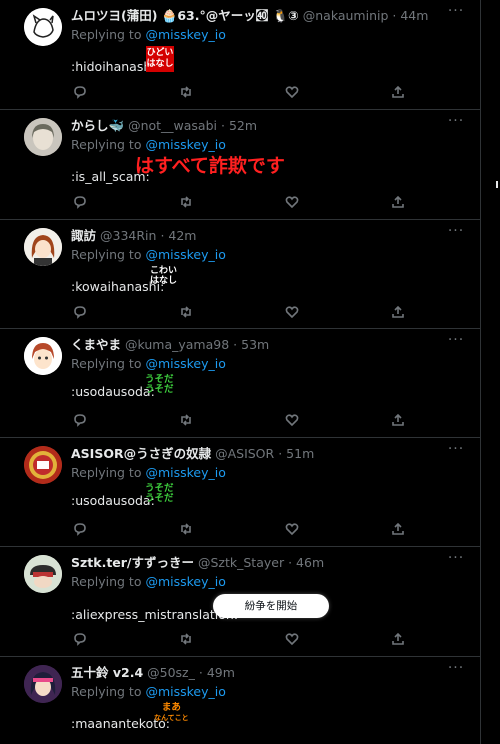 This screenshot has width=500, height=744. What do you see at coordinates (132, 562) in the screenshot?
I see `display-name: Sztk.ter/すずっきー` at bounding box center [132, 562].